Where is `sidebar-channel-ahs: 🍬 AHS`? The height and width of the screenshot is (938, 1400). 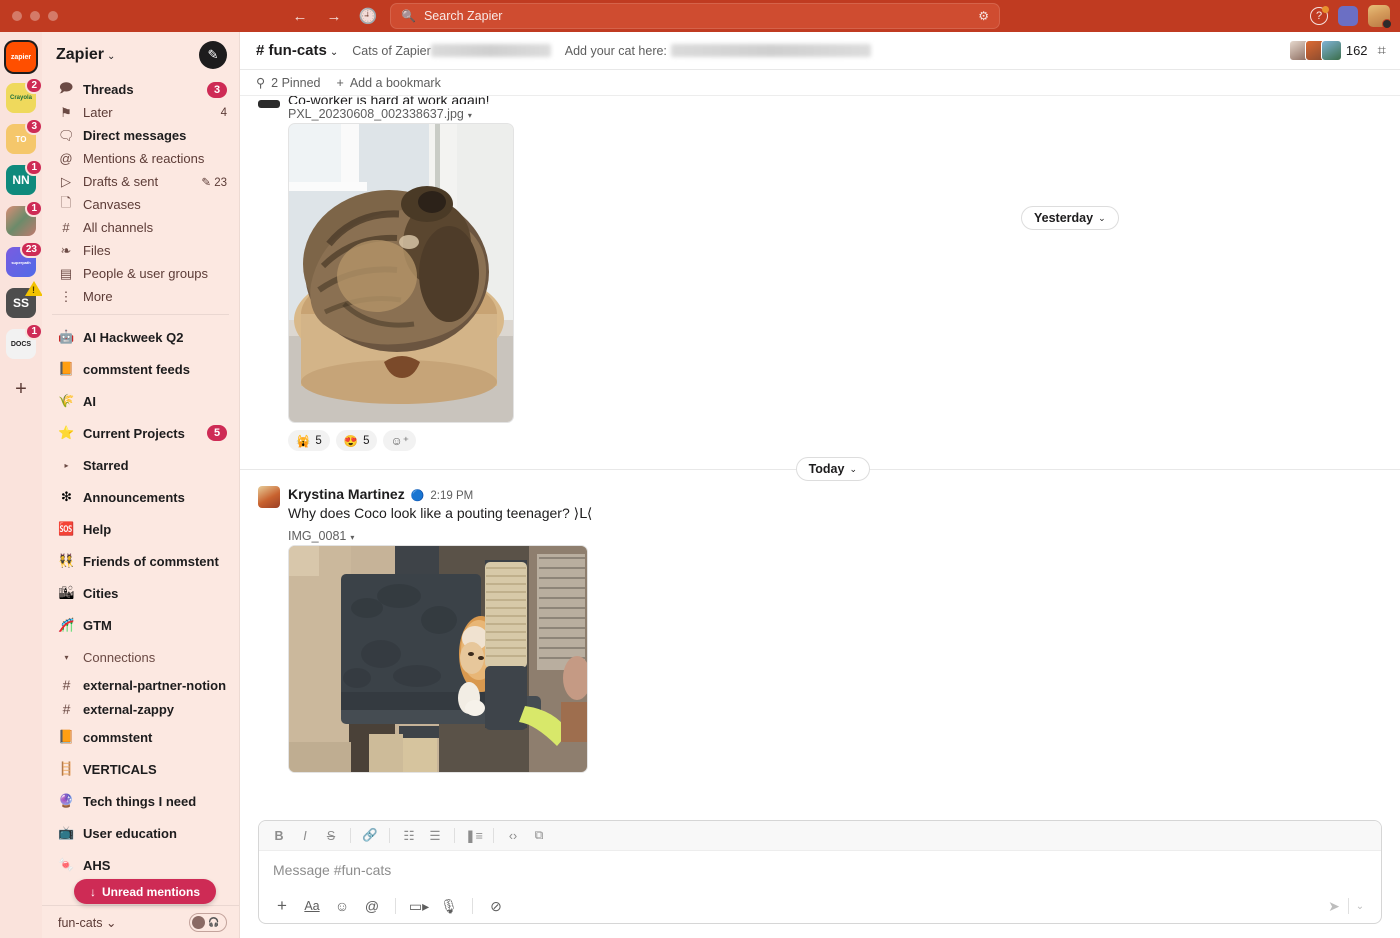
sidebar-channel-ahs: 🍬 AHS is located at coordinates (140, 865).